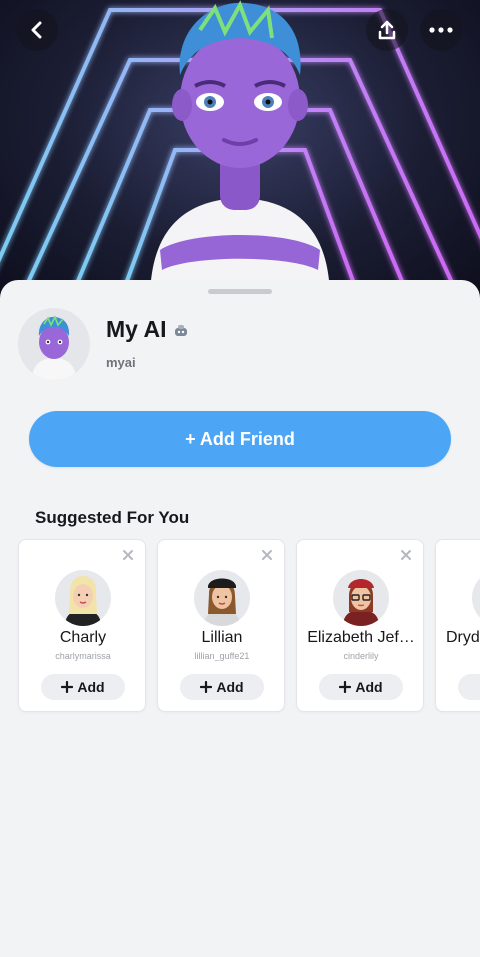 This screenshot has width=480, height=957. Describe the element at coordinates (121, 362) in the screenshot. I see `profile-username: myai` at that location.